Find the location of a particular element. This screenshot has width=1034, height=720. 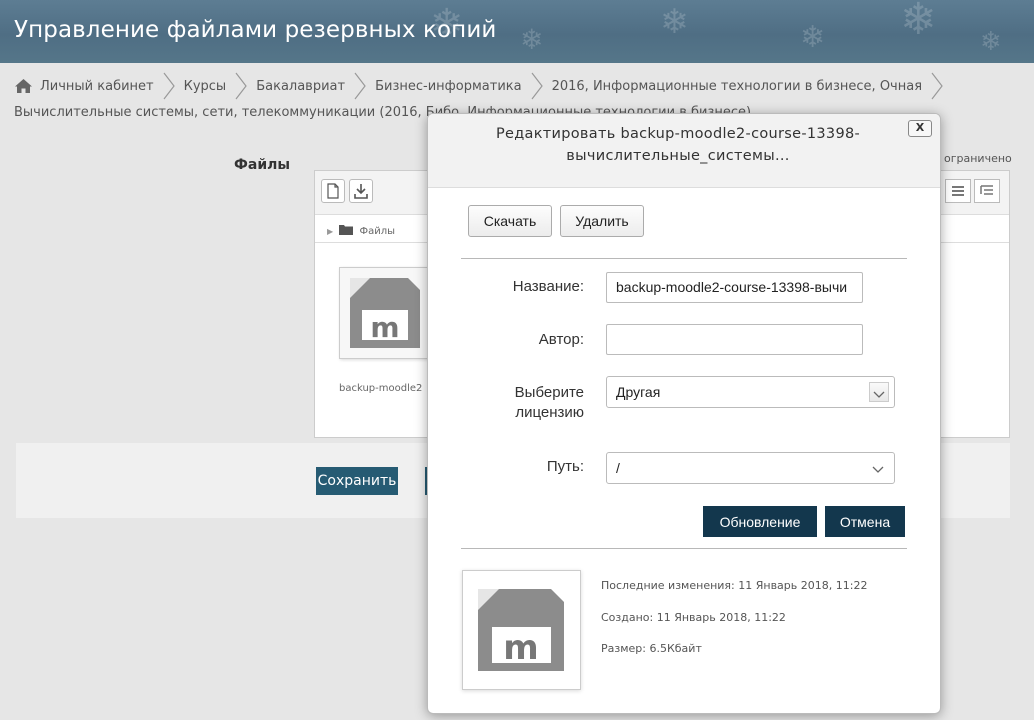

author-input is located at coordinates (734, 339).